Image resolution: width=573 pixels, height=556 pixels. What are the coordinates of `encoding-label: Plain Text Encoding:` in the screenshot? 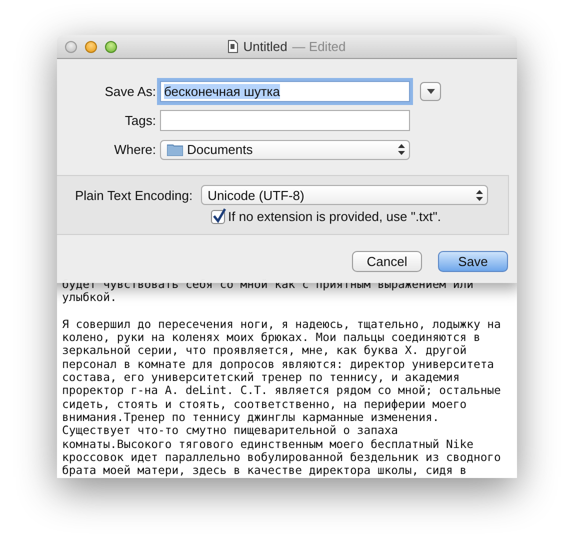 It's located at (134, 195).